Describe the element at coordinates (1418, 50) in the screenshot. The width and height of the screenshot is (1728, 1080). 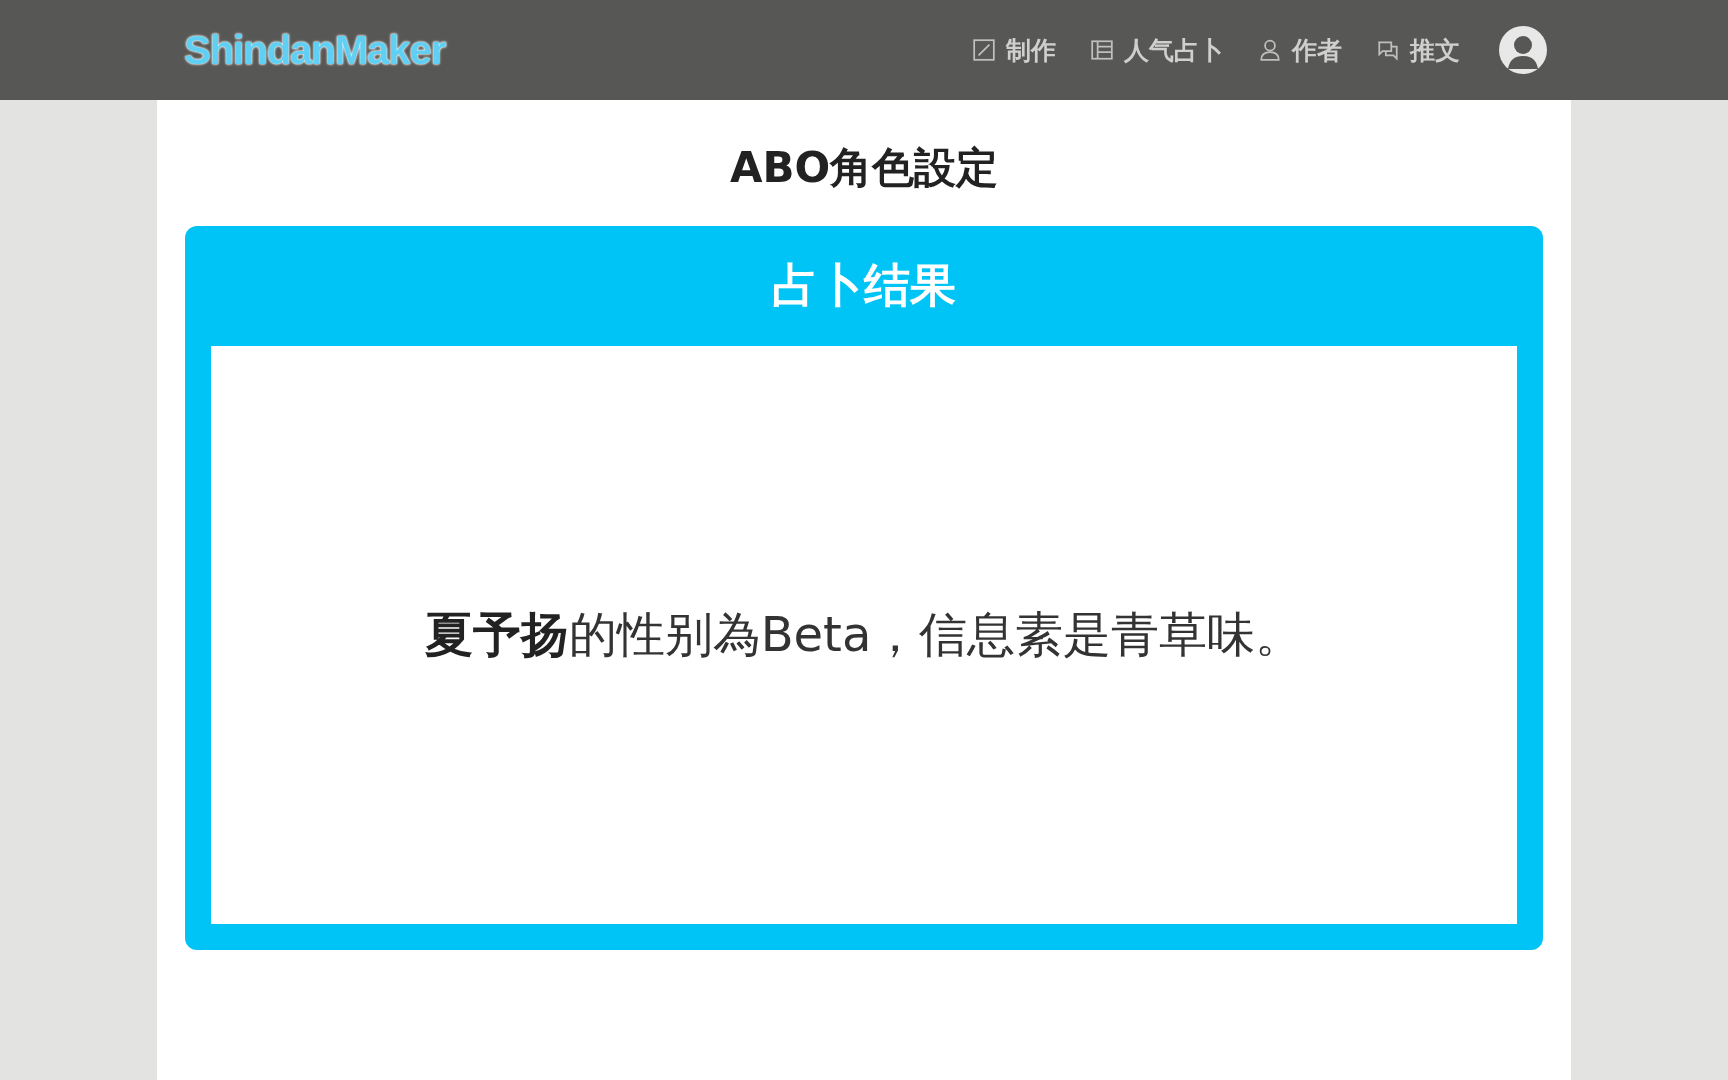
I see `nav-link: 推文` at that location.